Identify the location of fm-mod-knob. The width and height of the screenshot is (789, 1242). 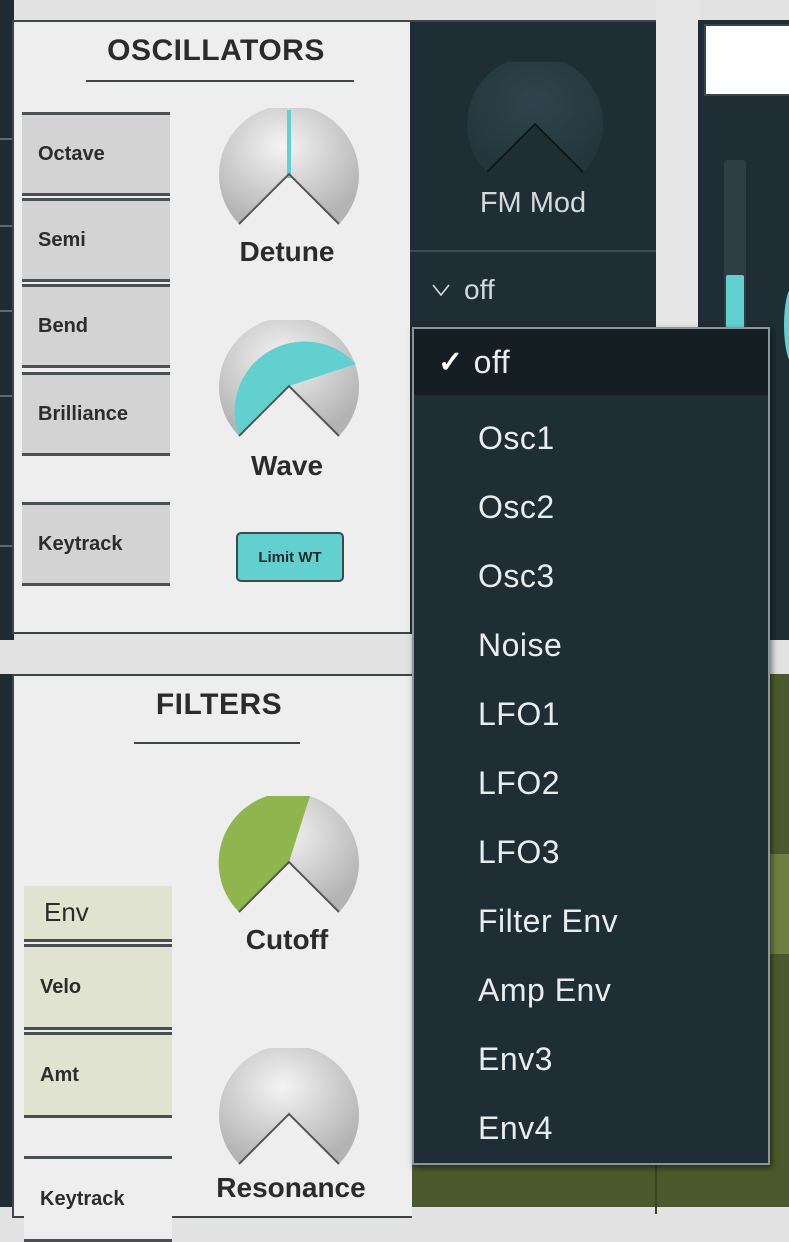
(535, 122).